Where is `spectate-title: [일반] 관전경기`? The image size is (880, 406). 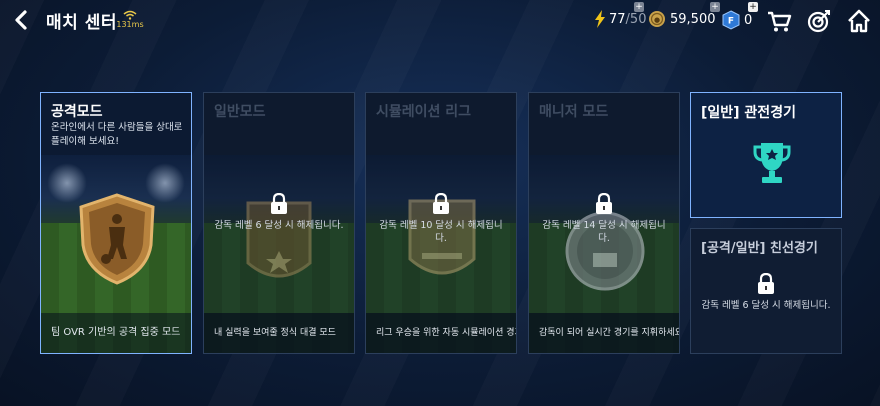 spectate-title: [일반] 관전경기 is located at coordinates (748, 113).